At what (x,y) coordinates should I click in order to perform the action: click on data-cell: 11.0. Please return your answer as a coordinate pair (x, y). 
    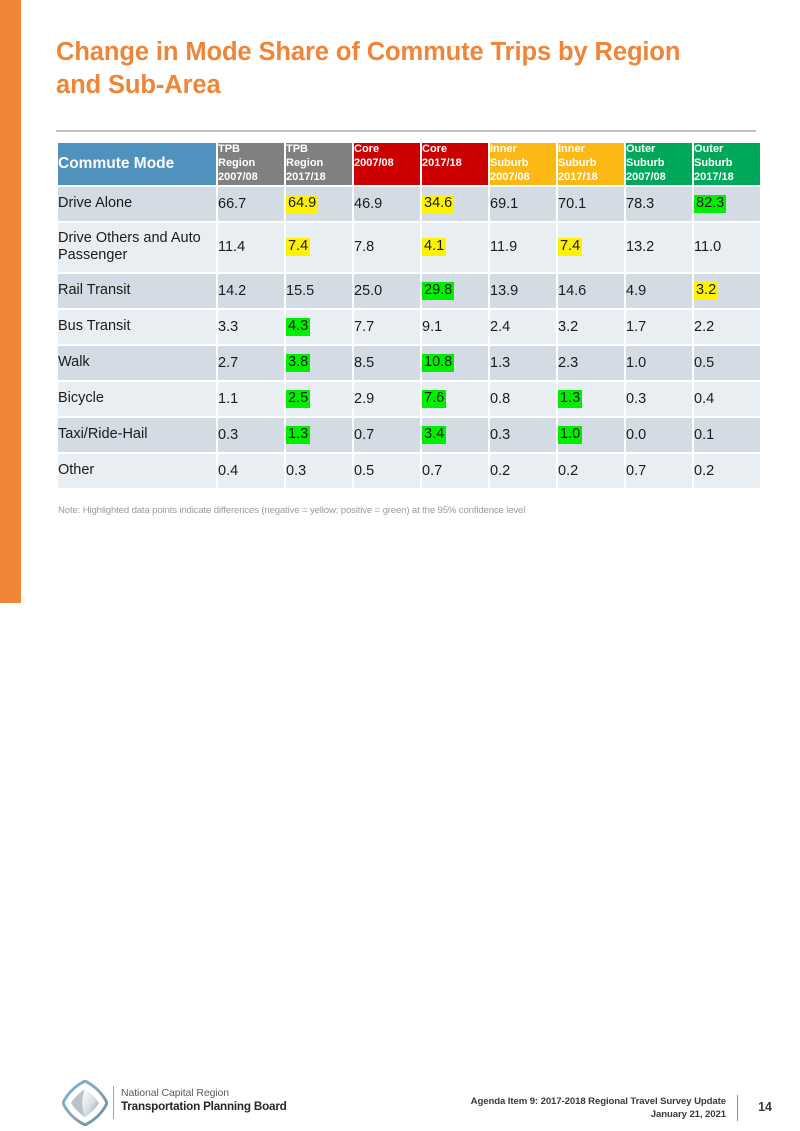
    Looking at the image, I should click on (727, 247).